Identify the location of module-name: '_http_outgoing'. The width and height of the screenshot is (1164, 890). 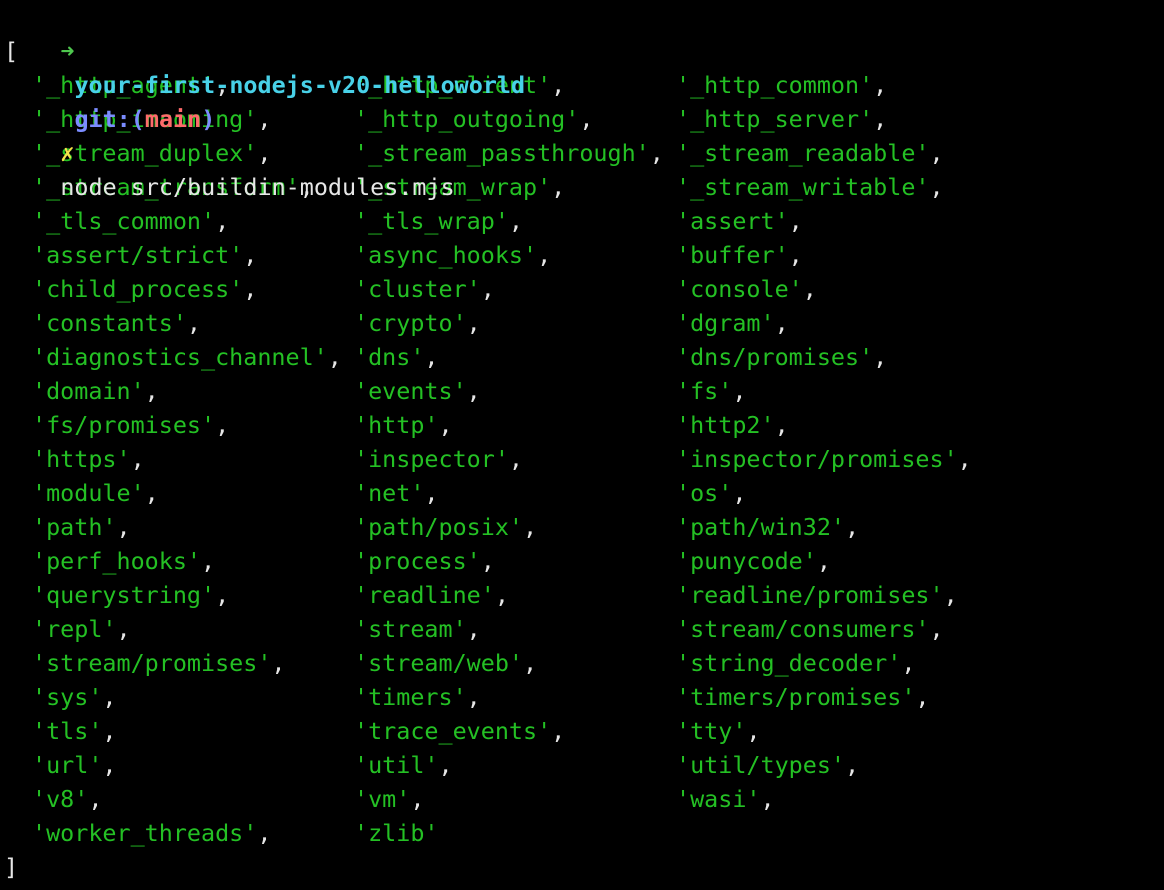
(467, 119).